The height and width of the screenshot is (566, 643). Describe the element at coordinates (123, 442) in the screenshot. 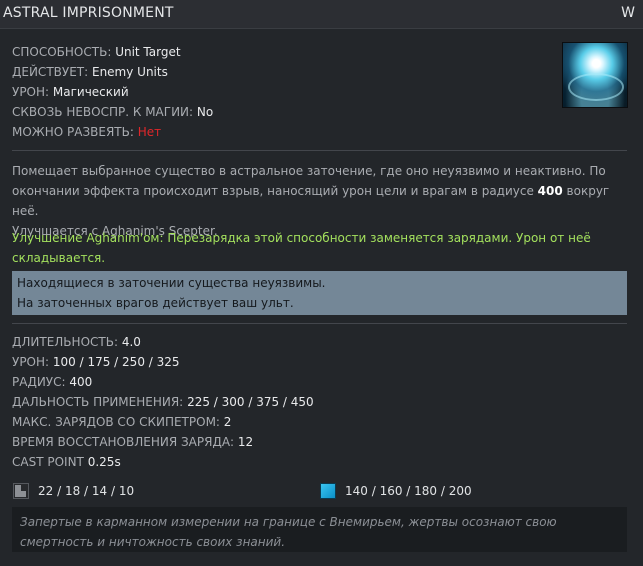

I see `stat-label: ВРЕМЯ ВОССТАНОВЛЕНИЯ ЗАРЯДА:` at that location.